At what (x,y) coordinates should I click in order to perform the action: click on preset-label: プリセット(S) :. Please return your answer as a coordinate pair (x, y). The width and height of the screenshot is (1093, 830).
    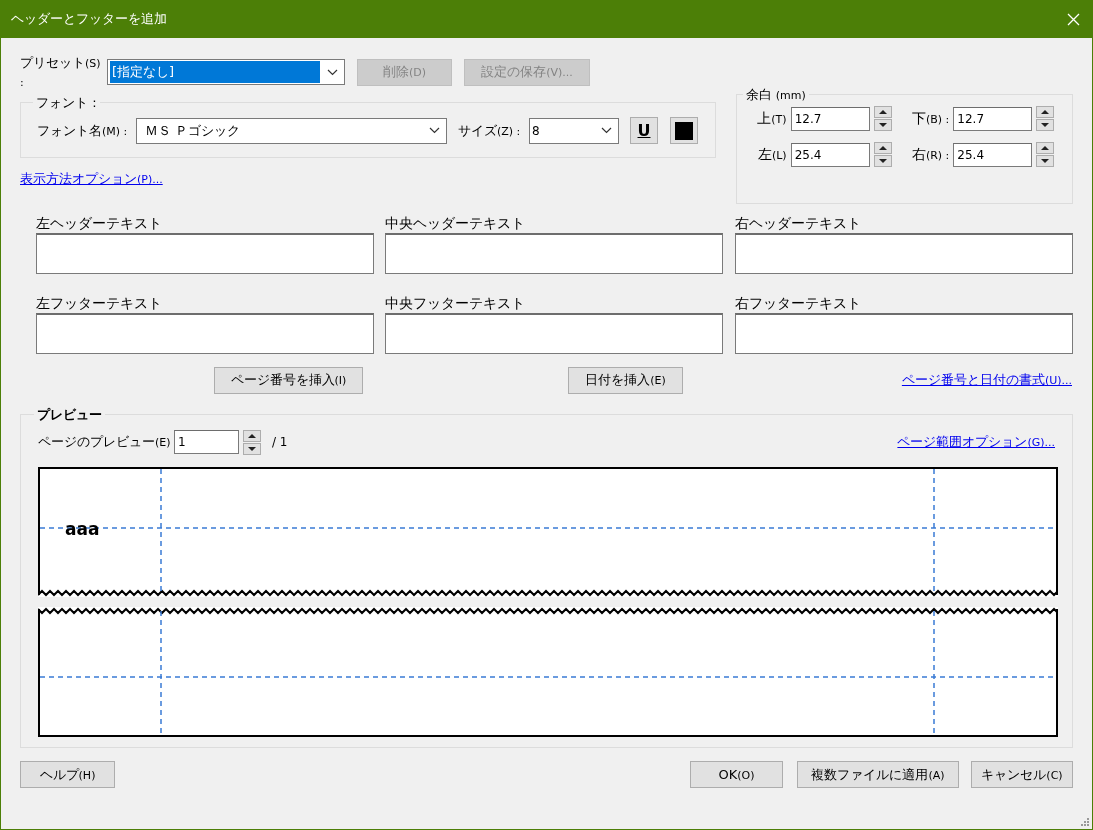
    Looking at the image, I should click on (61, 72).